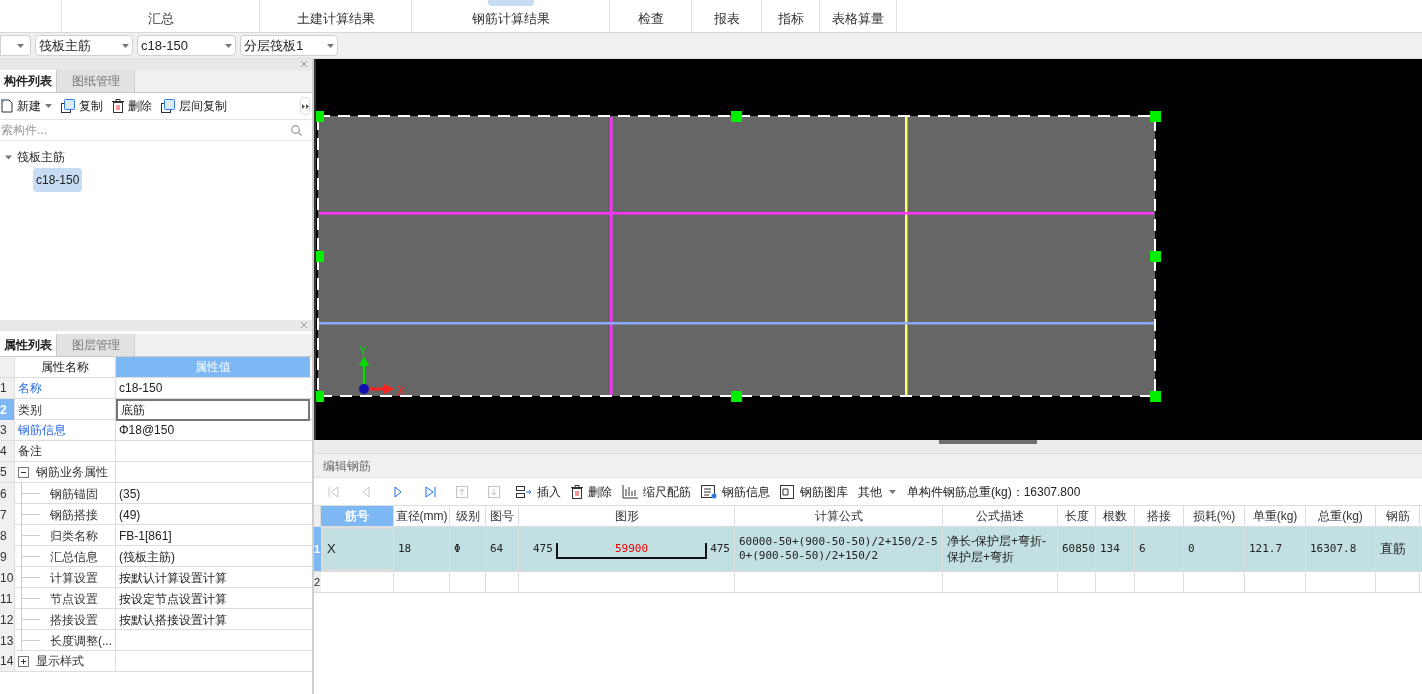  What do you see at coordinates (430, 491) in the screenshot?
I see `last-icon` at bounding box center [430, 491].